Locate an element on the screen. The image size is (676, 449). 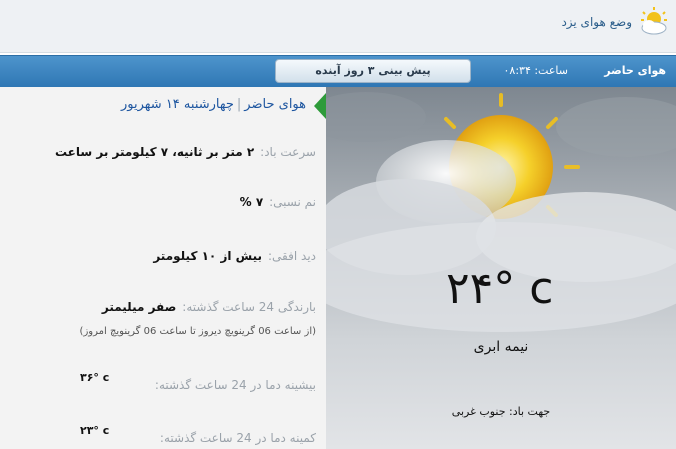
wind-speed-label: سرعت باد: is located at coordinates (288, 152).